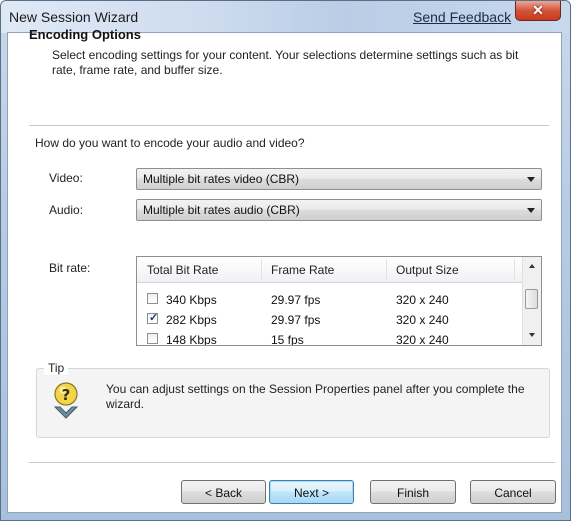  I want to click on table-row: 340 Kbps 29.97 fps 320 x 240, so click(330, 300).